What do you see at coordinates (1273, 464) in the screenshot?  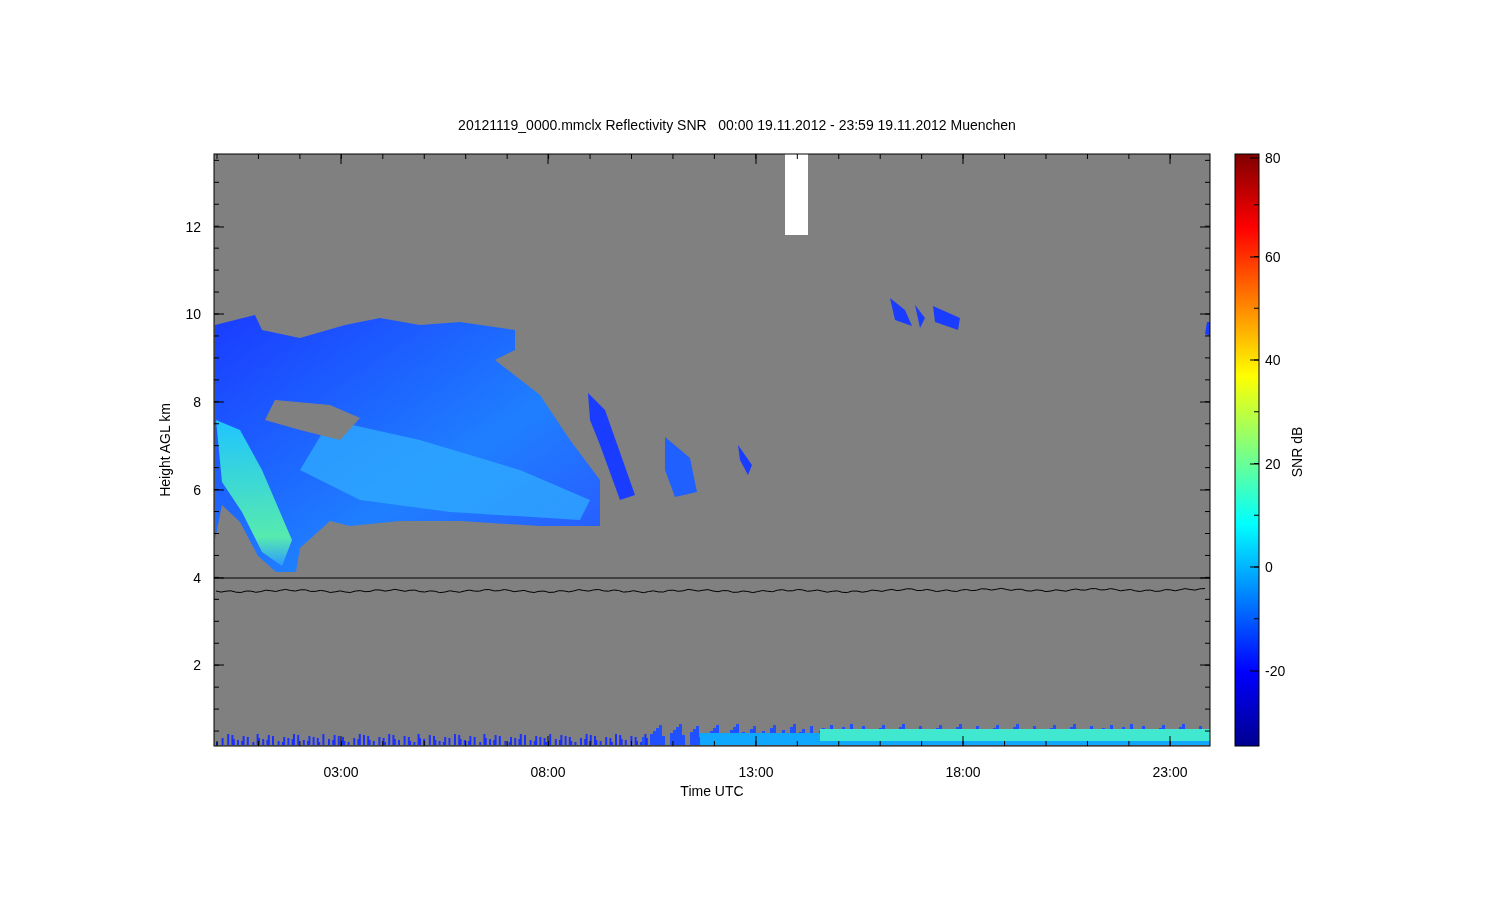 I see `colorbar-tick-label: 20` at bounding box center [1273, 464].